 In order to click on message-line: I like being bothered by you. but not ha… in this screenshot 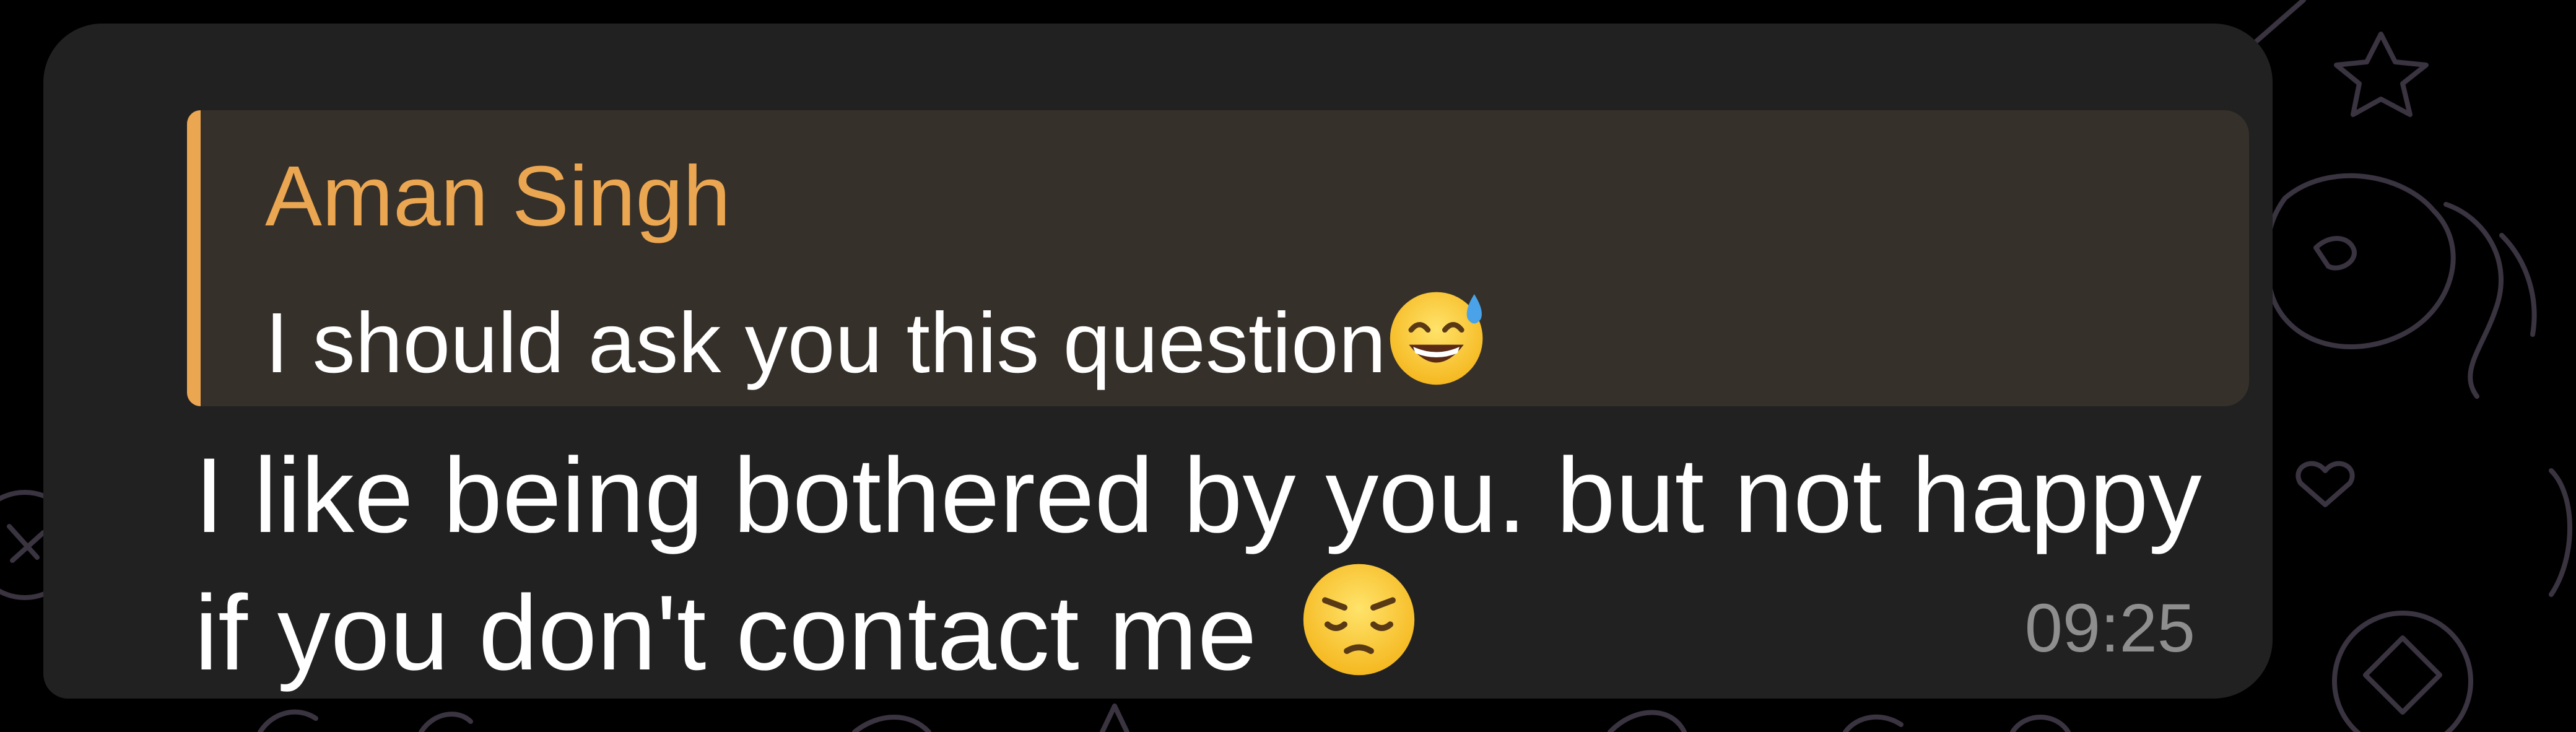, I will do `click(1198, 495)`.